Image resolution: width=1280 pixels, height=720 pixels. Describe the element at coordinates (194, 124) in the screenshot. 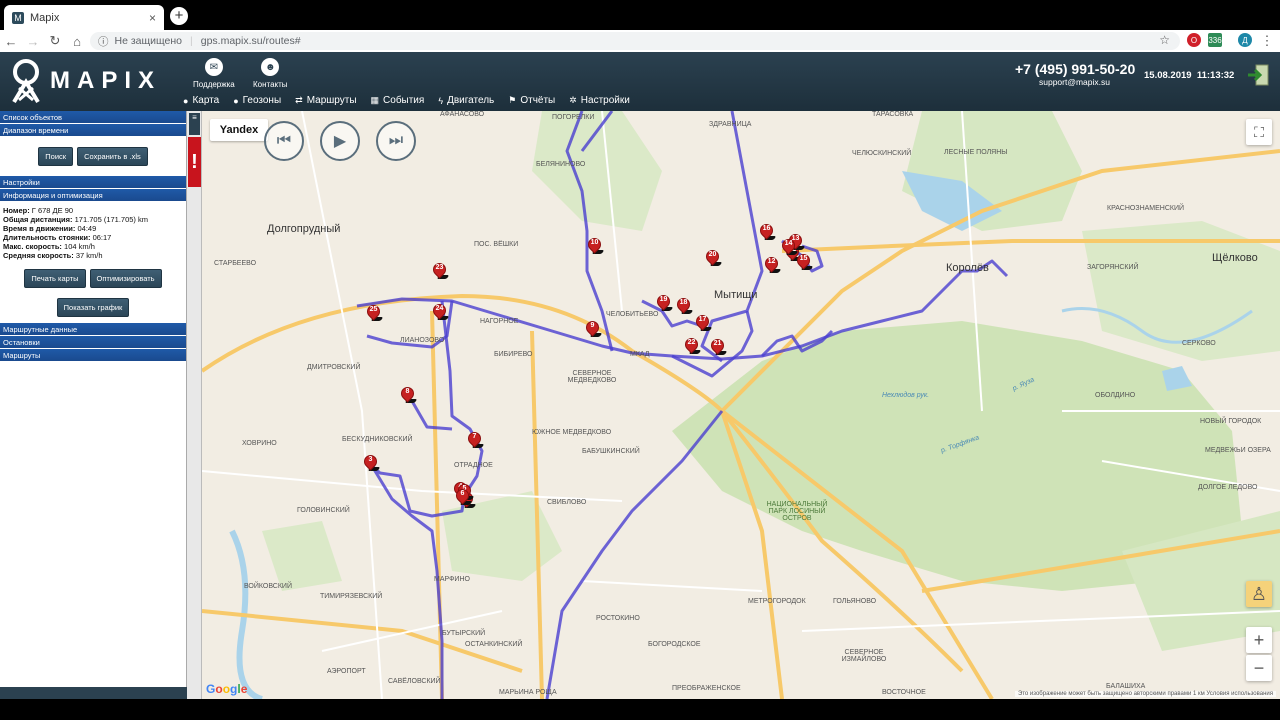

I see `collapse-sidebar-icon: ≡` at that location.